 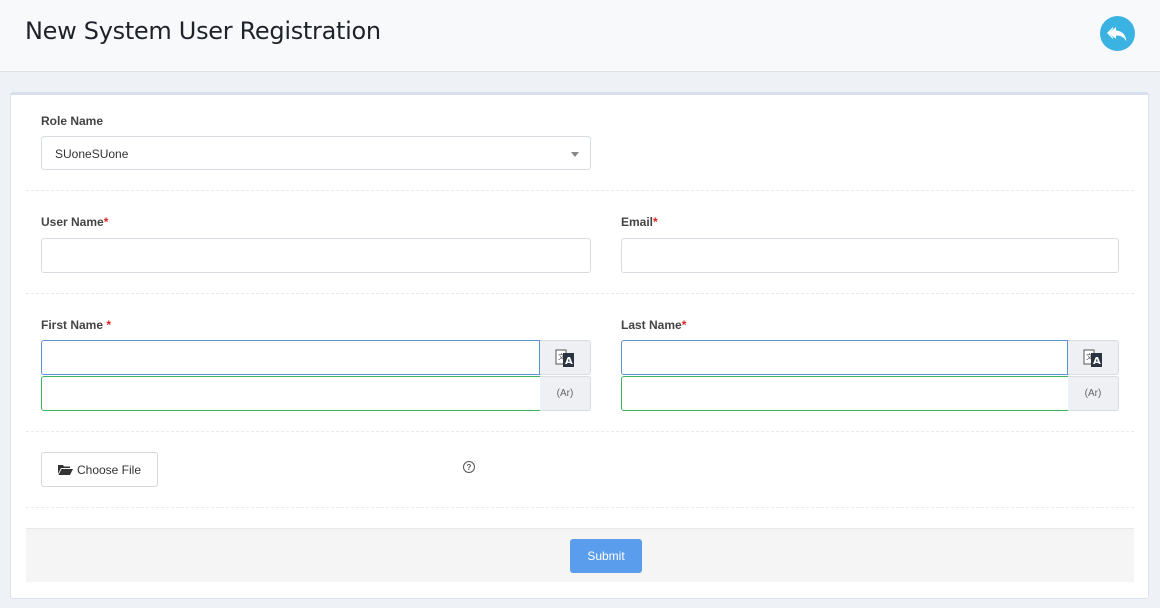 What do you see at coordinates (65, 470) in the screenshot?
I see `folder-open-icon` at bounding box center [65, 470].